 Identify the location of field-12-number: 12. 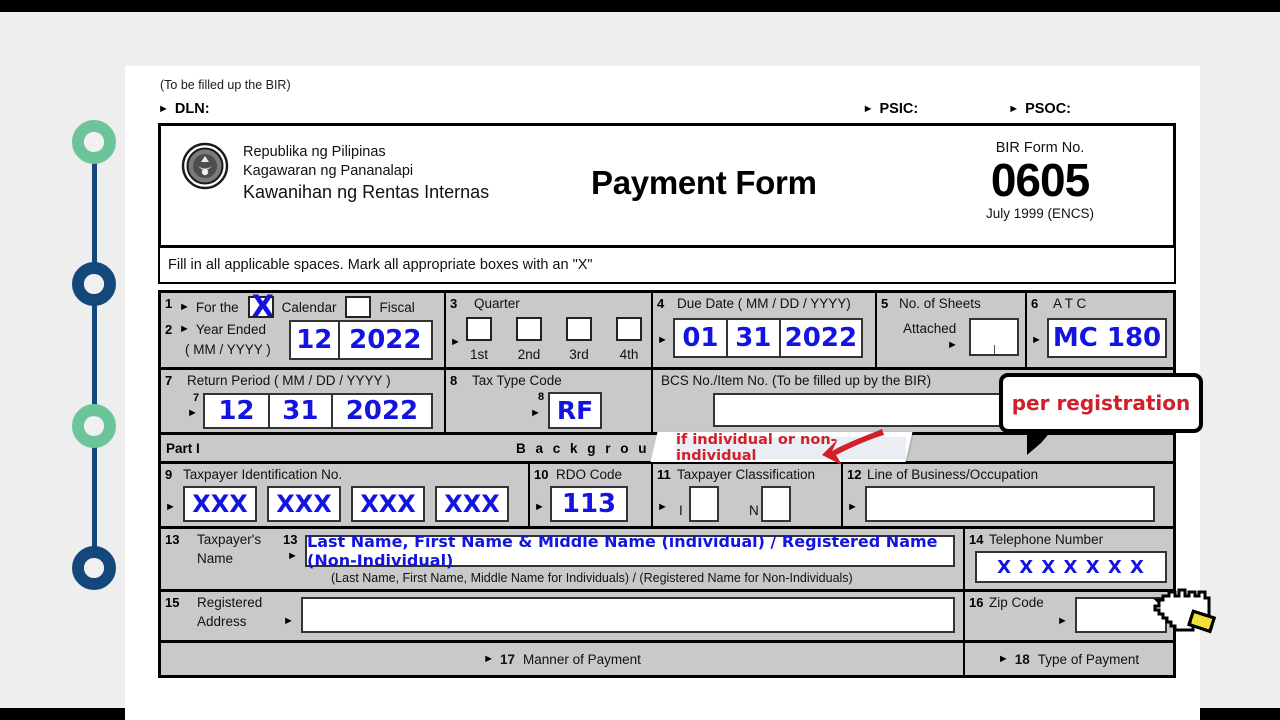
(854, 474).